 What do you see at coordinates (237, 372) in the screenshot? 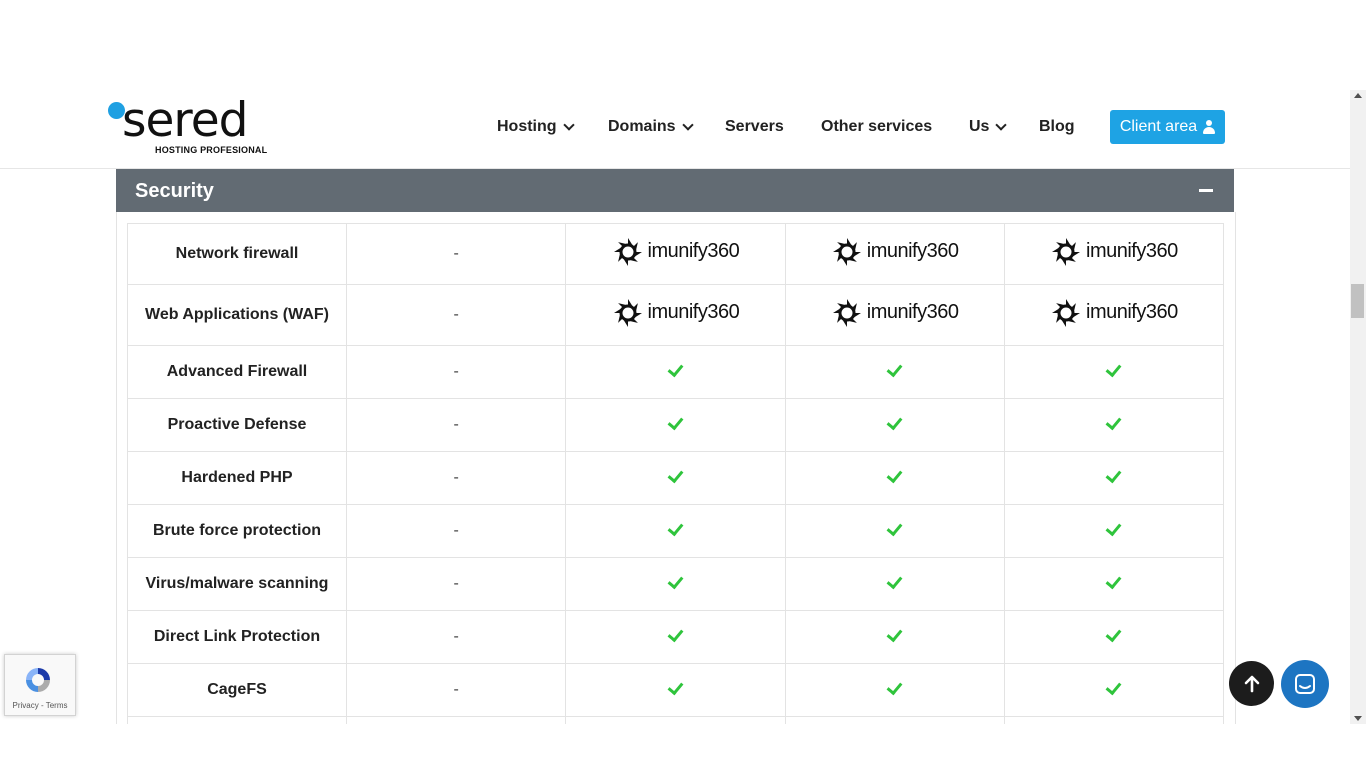
I see `feature-name: Advanced Firewall` at bounding box center [237, 372].